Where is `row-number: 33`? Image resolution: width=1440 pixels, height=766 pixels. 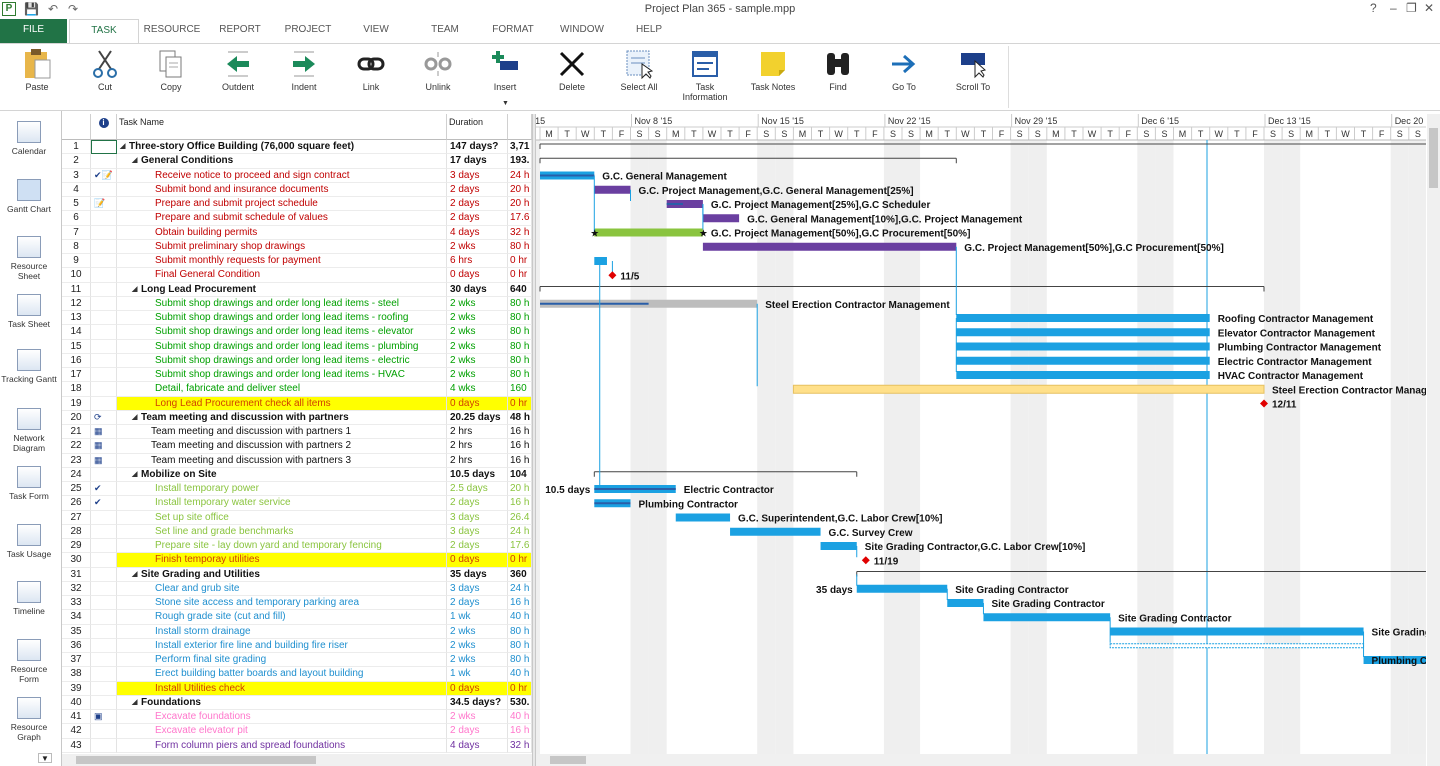 row-number: 33 is located at coordinates (76, 603).